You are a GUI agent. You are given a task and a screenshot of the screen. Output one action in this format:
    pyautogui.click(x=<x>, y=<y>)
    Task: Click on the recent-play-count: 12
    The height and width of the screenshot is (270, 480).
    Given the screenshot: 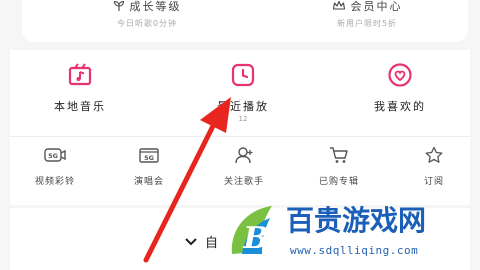 What is the action you would take?
    pyautogui.click(x=243, y=119)
    